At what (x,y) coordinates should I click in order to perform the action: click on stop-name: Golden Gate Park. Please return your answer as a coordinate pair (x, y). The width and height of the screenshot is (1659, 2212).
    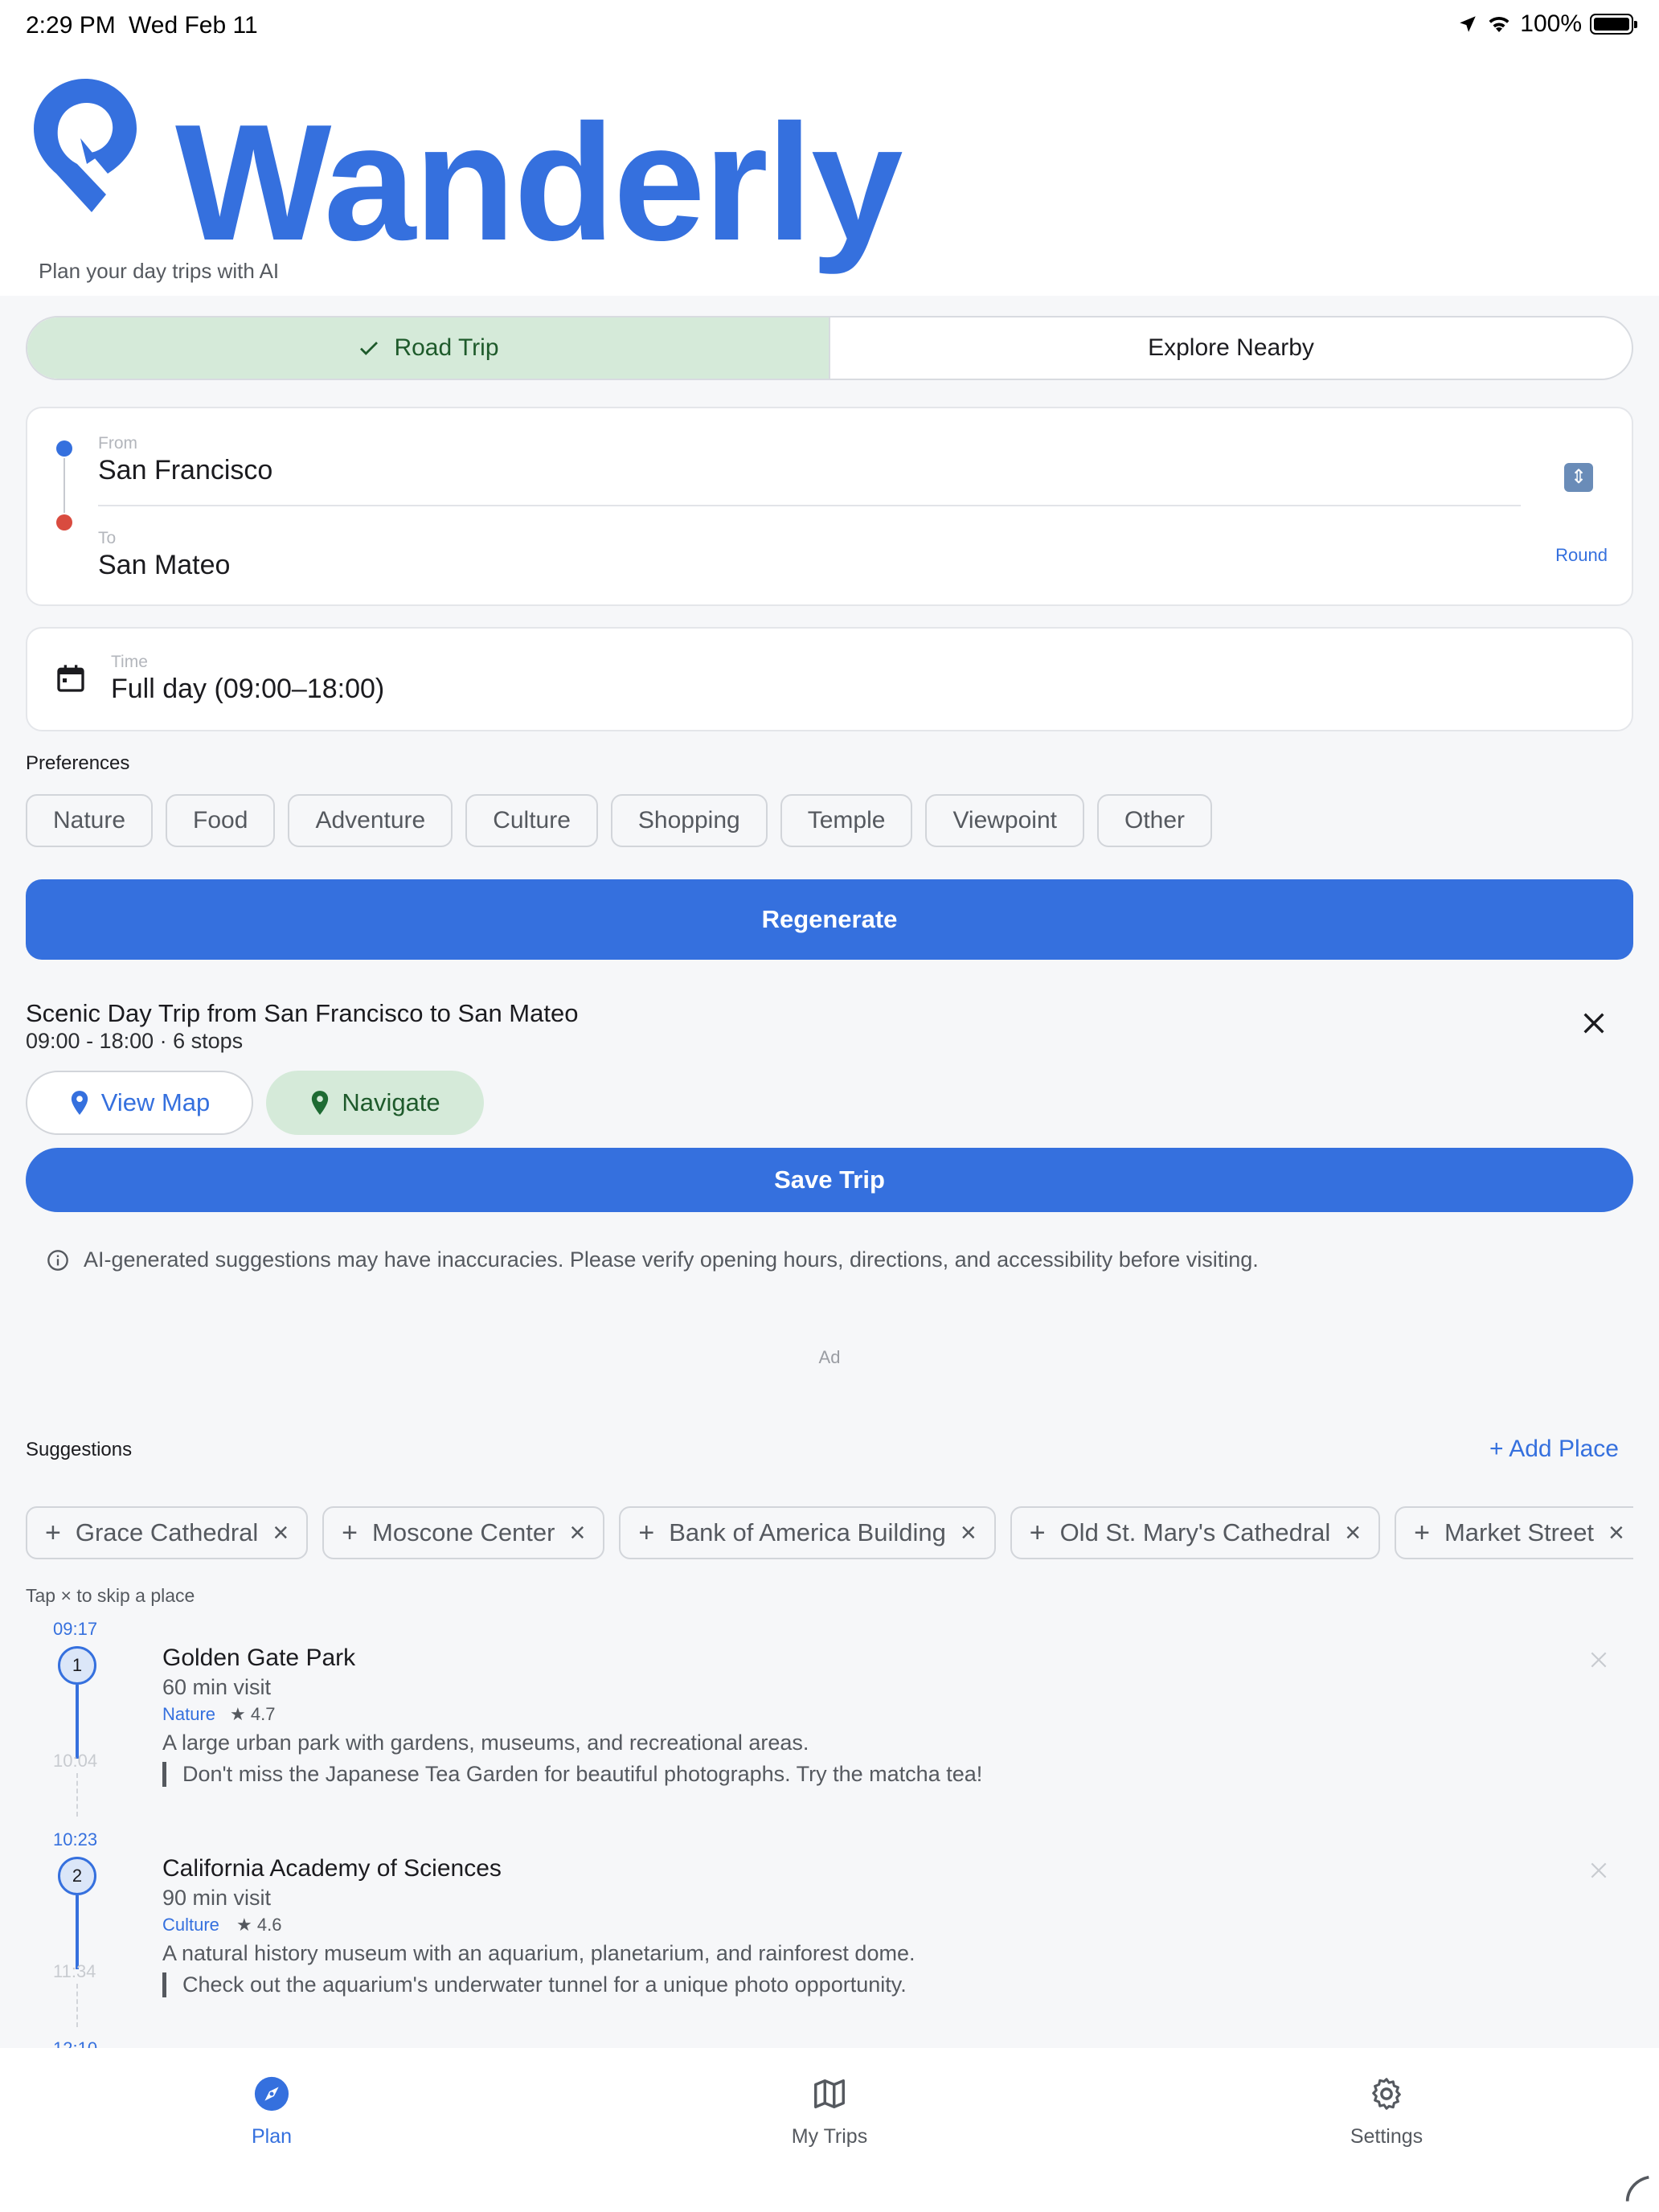
    Looking at the image, I should click on (259, 1658).